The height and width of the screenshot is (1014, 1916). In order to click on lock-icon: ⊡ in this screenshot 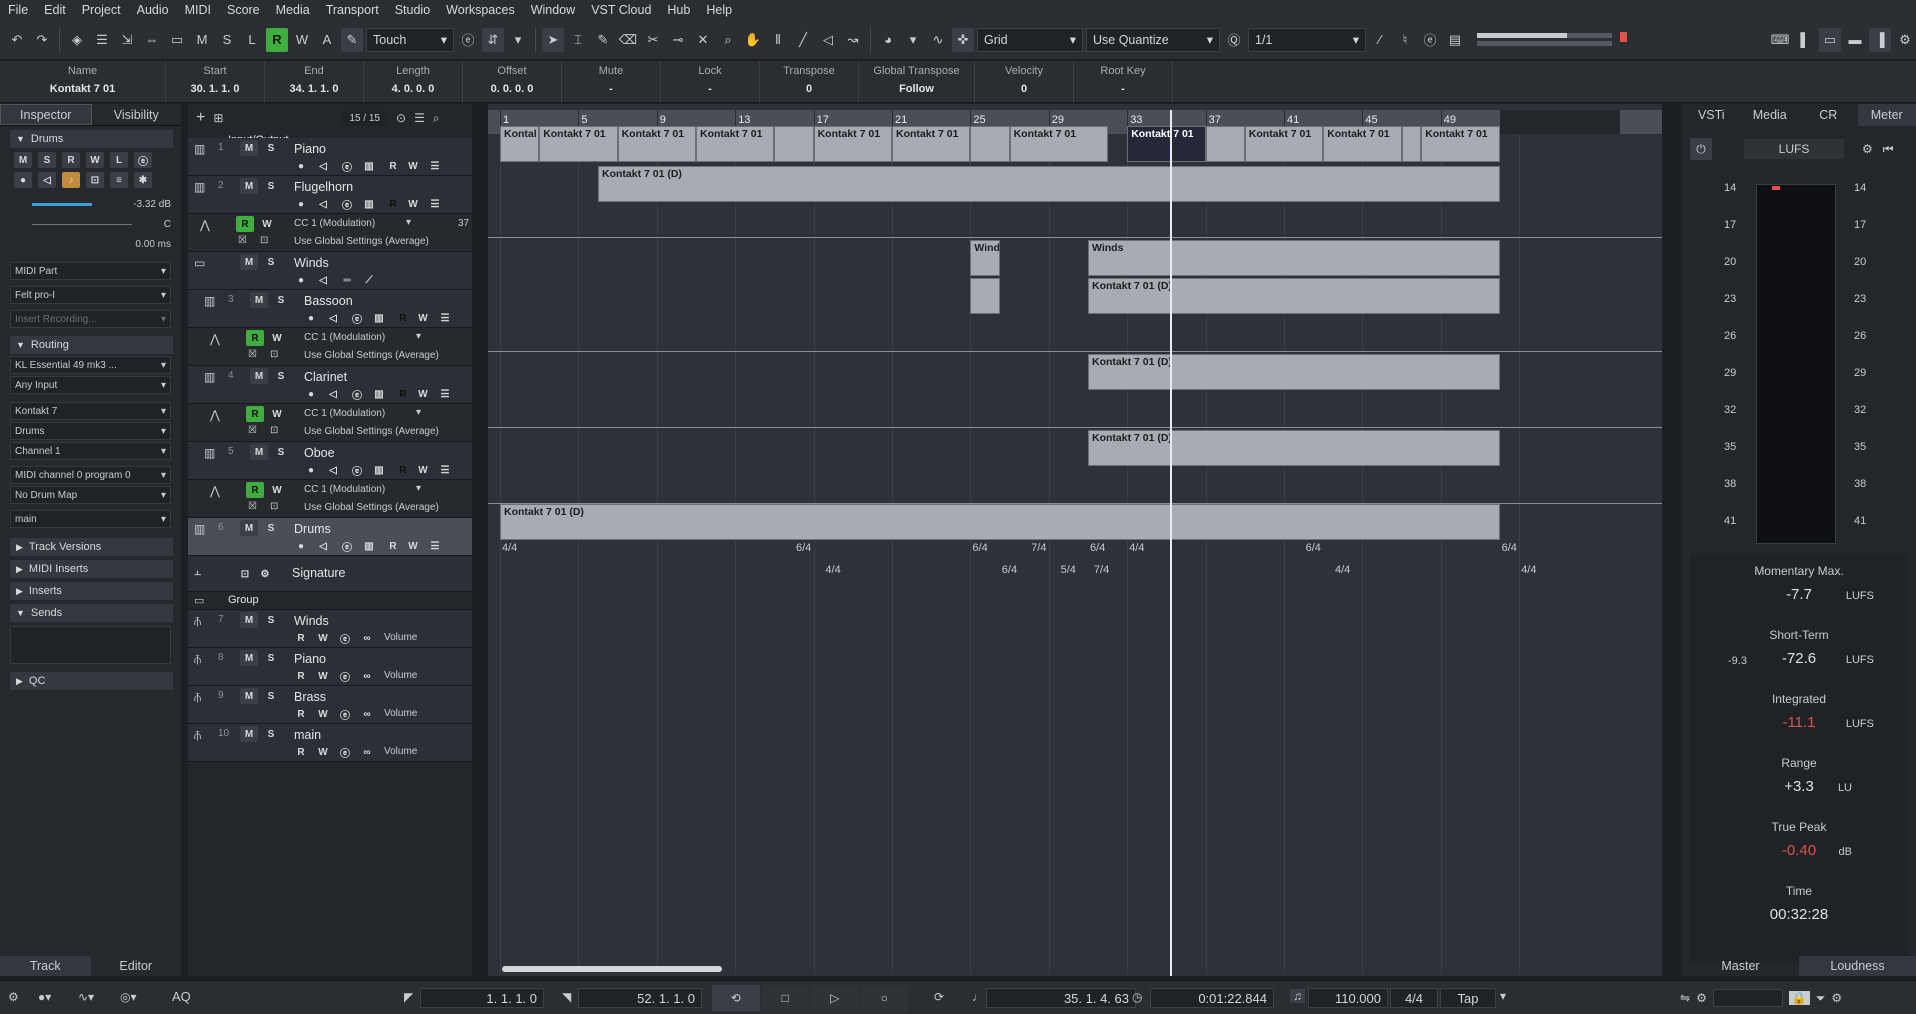, I will do `click(264, 240)`.